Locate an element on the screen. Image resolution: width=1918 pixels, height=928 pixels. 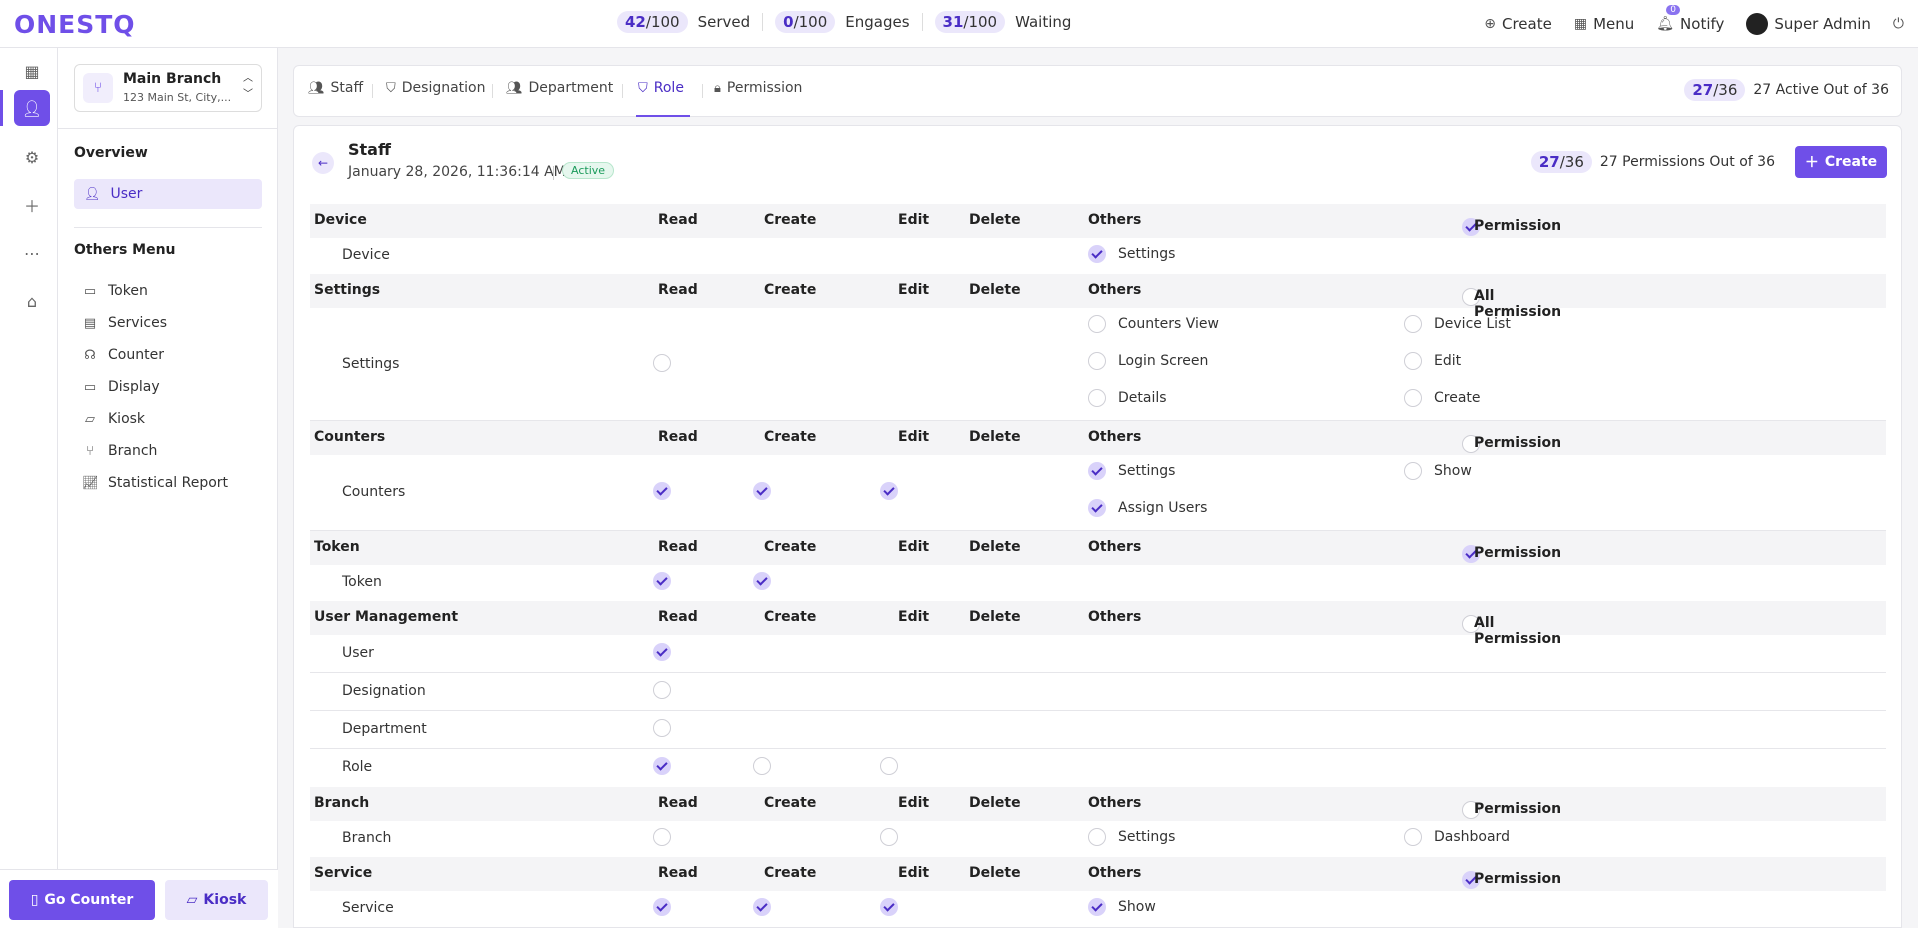
tab-designation: ⛉ Designation is located at coordinates (436, 88).